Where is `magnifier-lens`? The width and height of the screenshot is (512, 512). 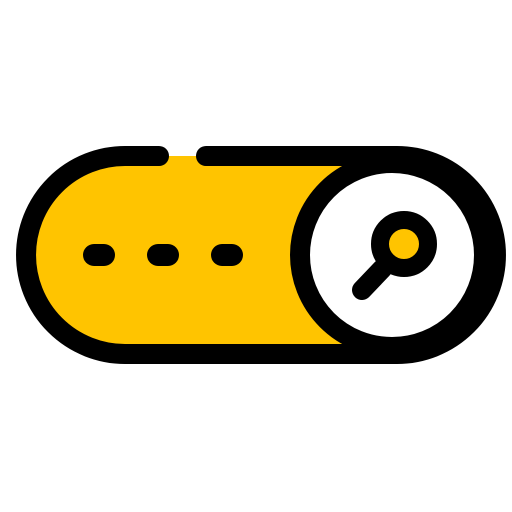 magnifier-lens is located at coordinates (404, 244).